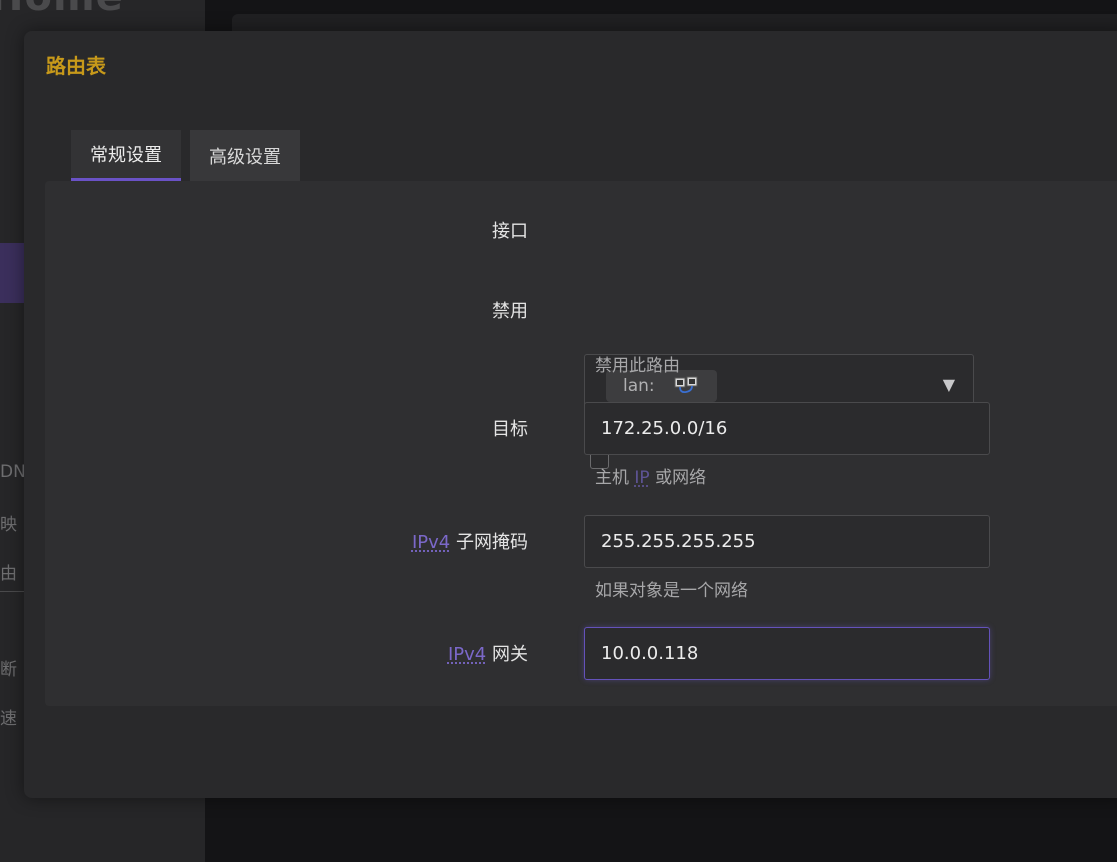 The width and height of the screenshot is (1117, 862). I want to click on gateway-label-text: 网关, so click(510, 654).